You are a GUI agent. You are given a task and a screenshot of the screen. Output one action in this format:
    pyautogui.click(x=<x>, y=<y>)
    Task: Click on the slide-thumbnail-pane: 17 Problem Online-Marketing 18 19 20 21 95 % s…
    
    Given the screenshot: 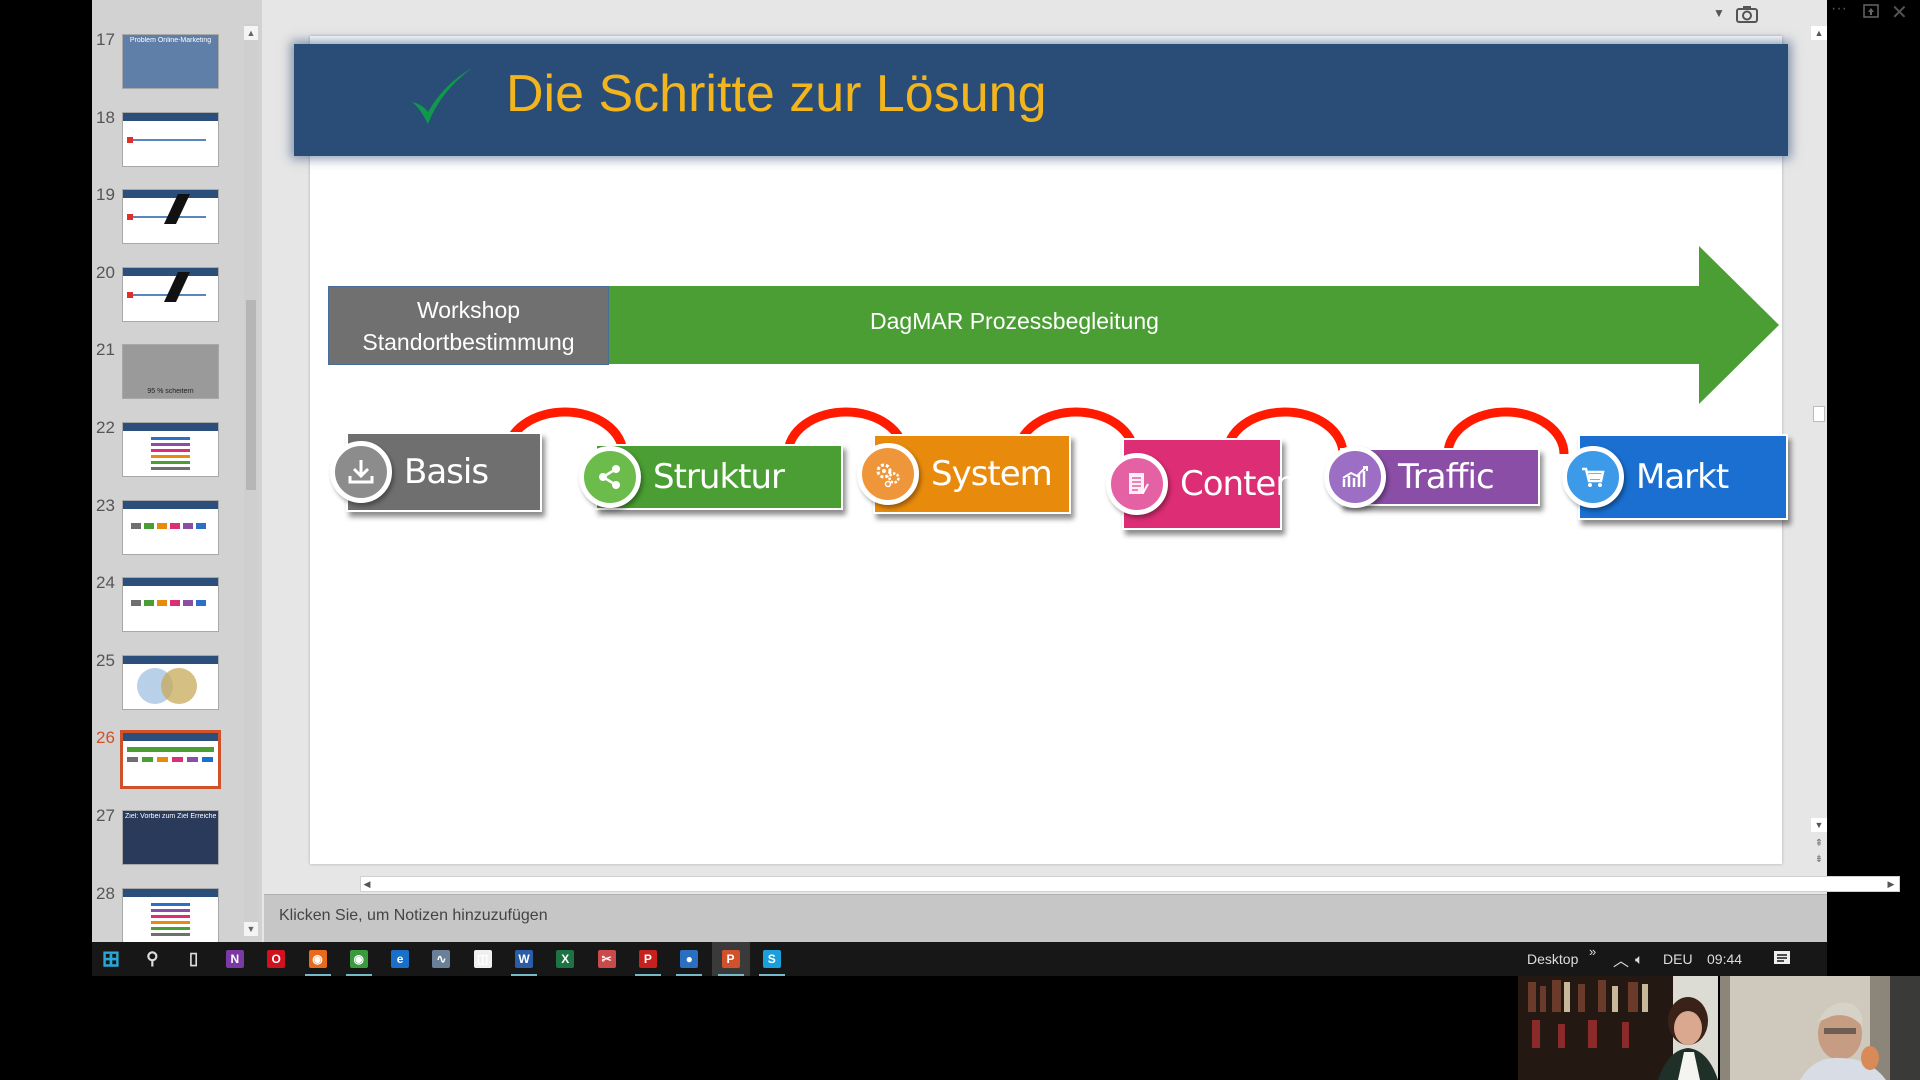 What is the action you would take?
    pyautogui.click(x=177, y=471)
    